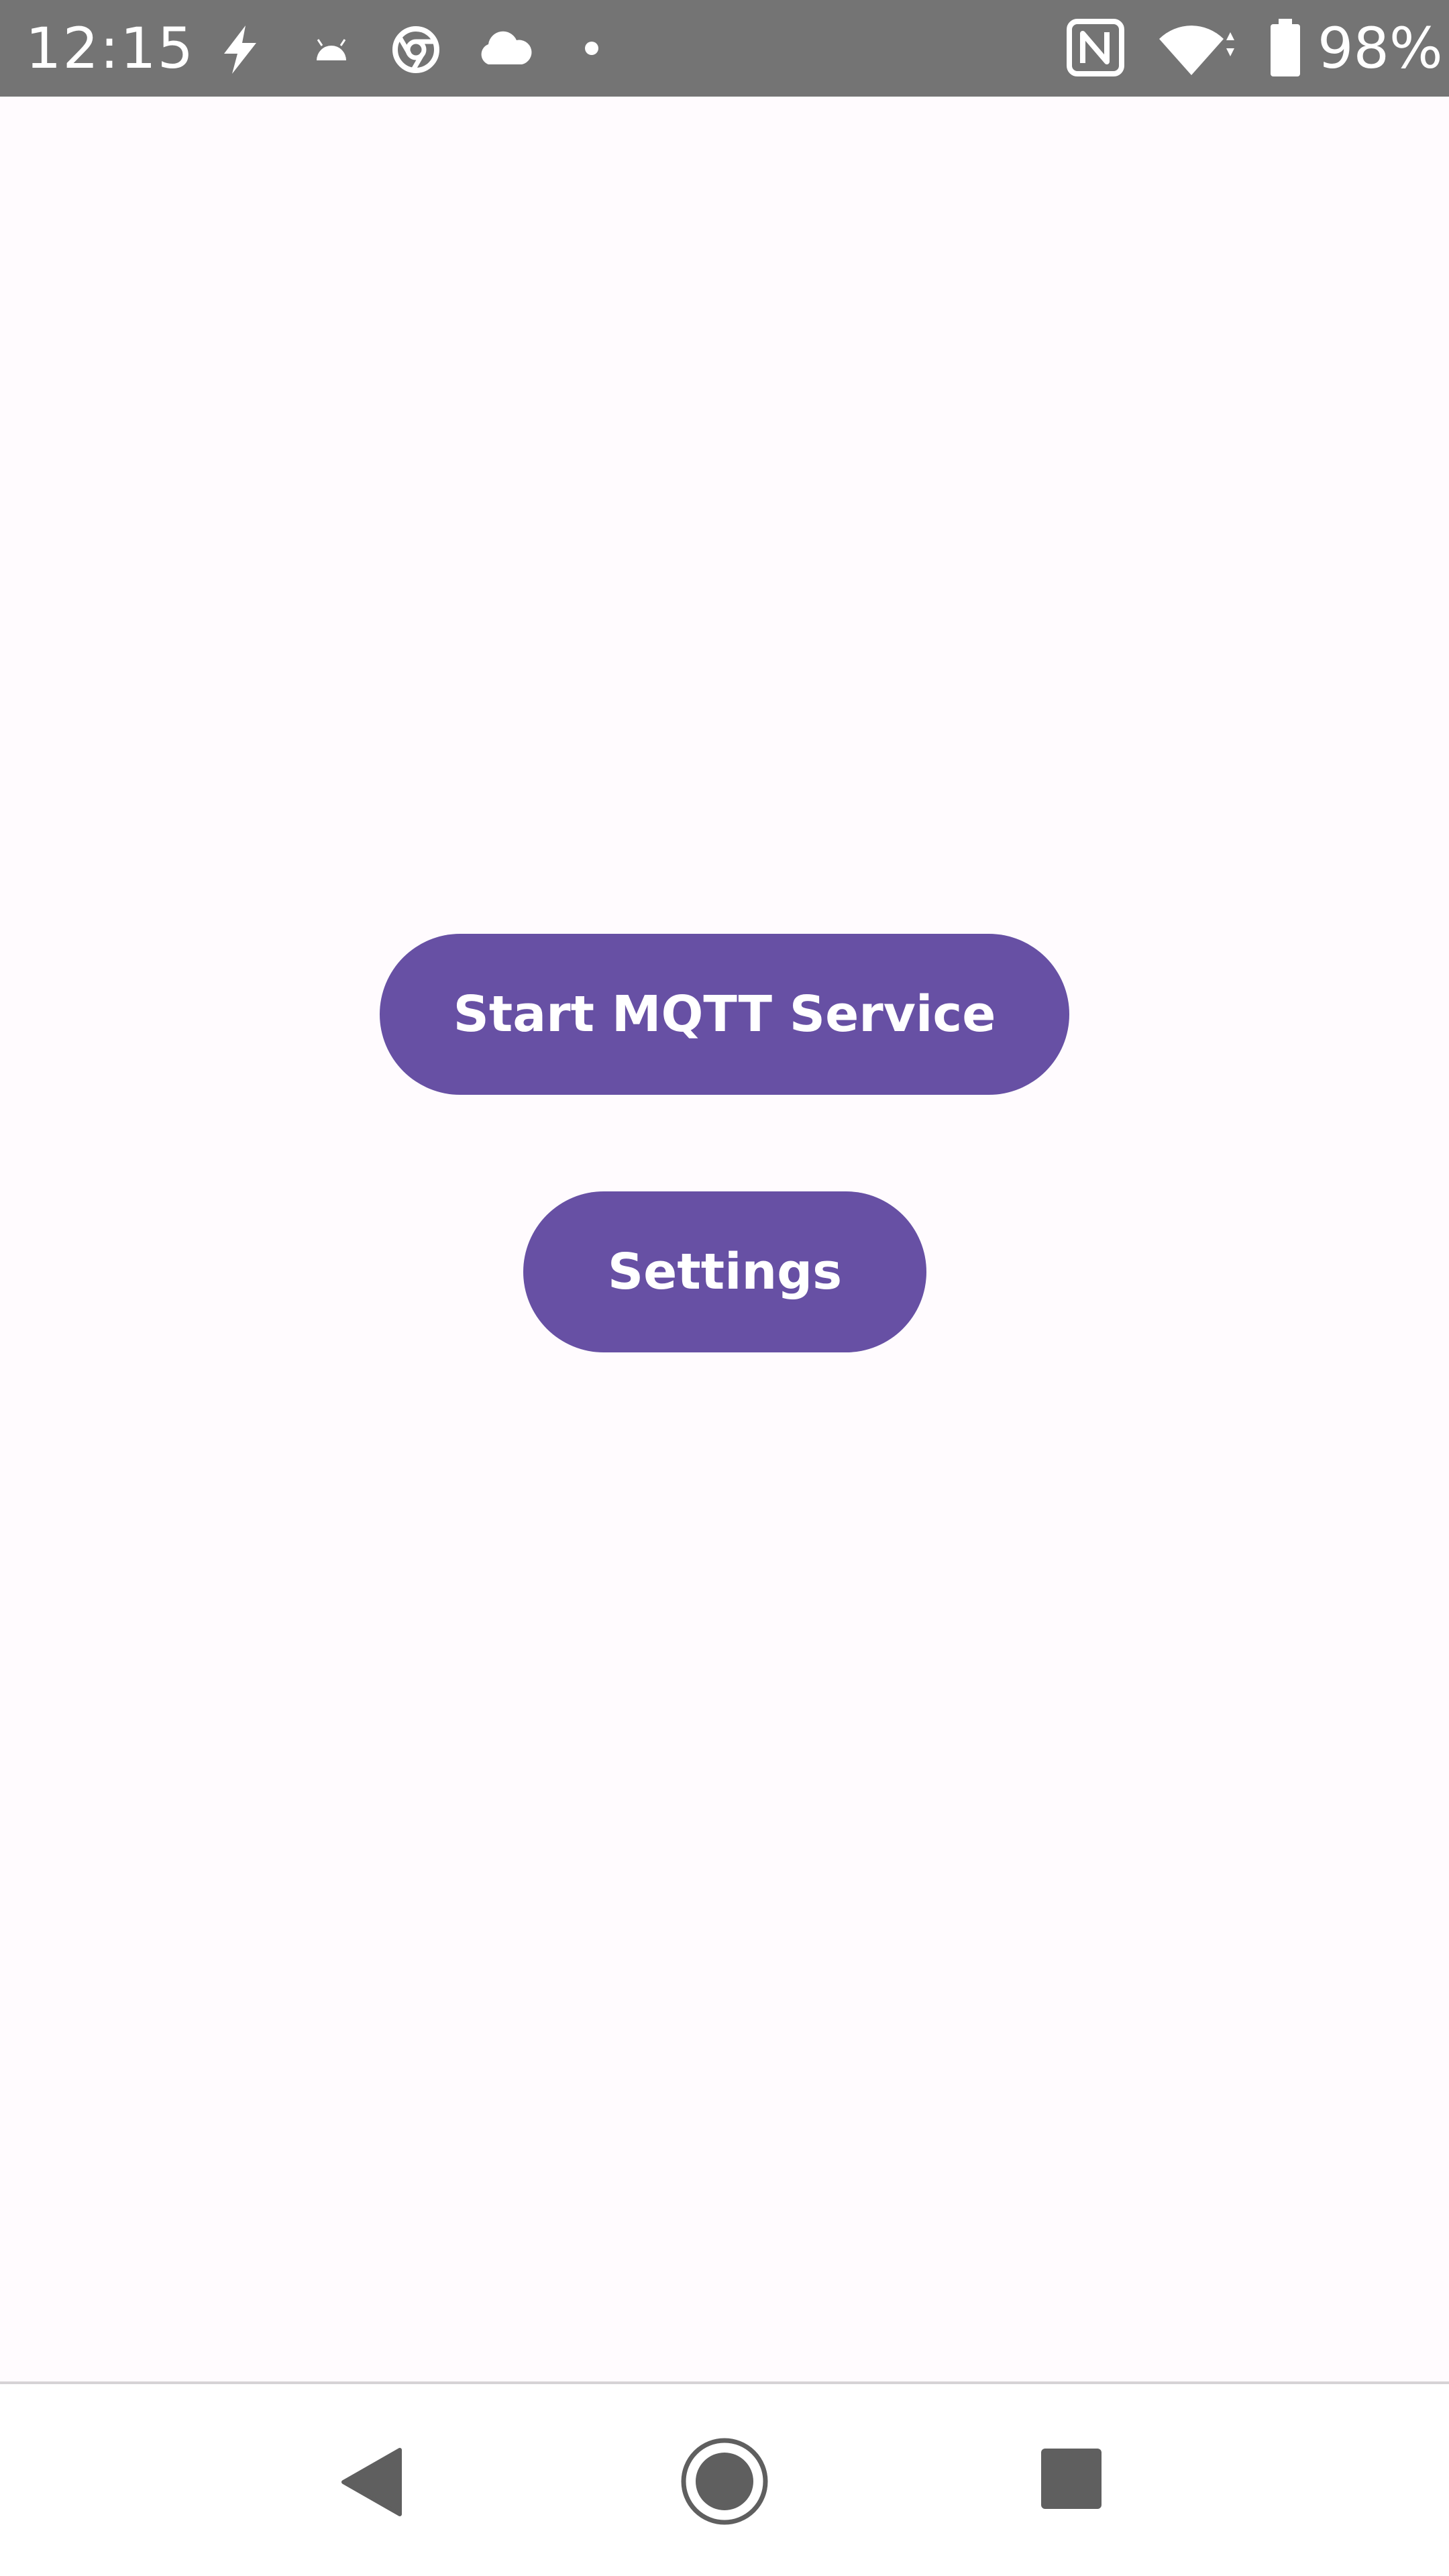 Image resolution: width=1449 pixels, height=2576 pixels. Describe the element at coordinates (1380, 48) in the screenshot. I see `battery-percent: 98%` at that location.